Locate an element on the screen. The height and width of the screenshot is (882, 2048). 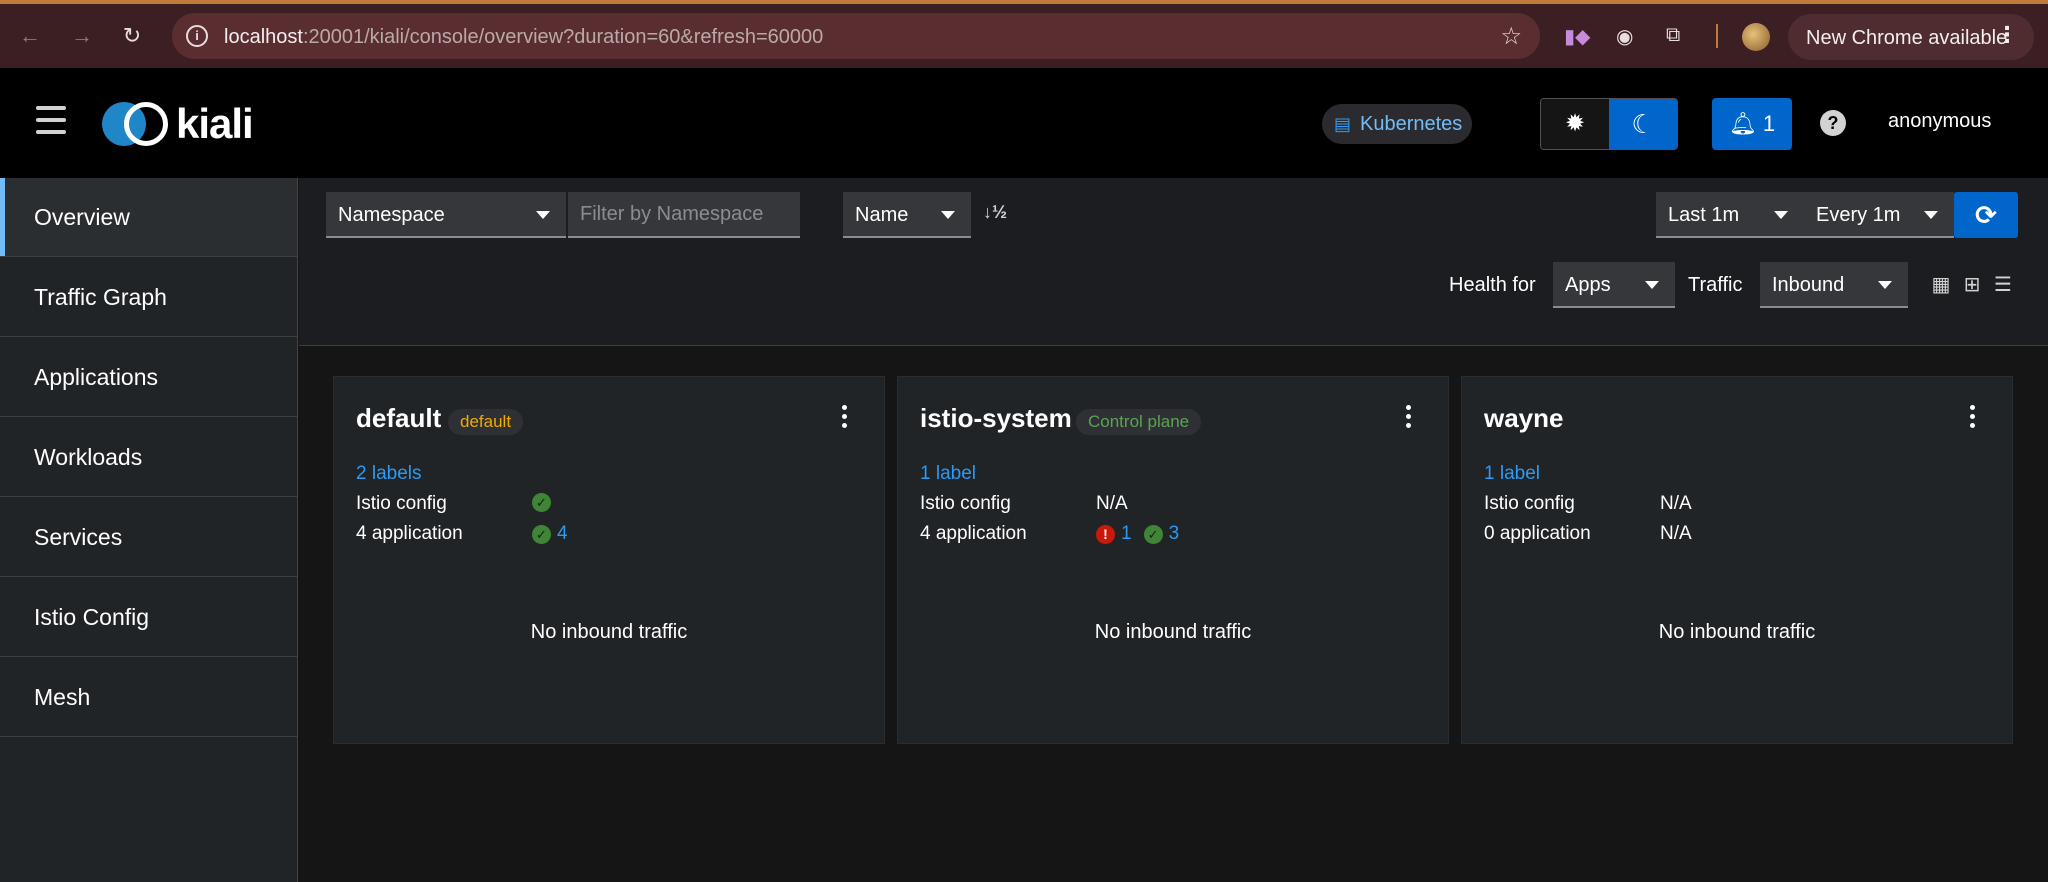
filter-type-select: Namespace is located at coordinates (446, 215).